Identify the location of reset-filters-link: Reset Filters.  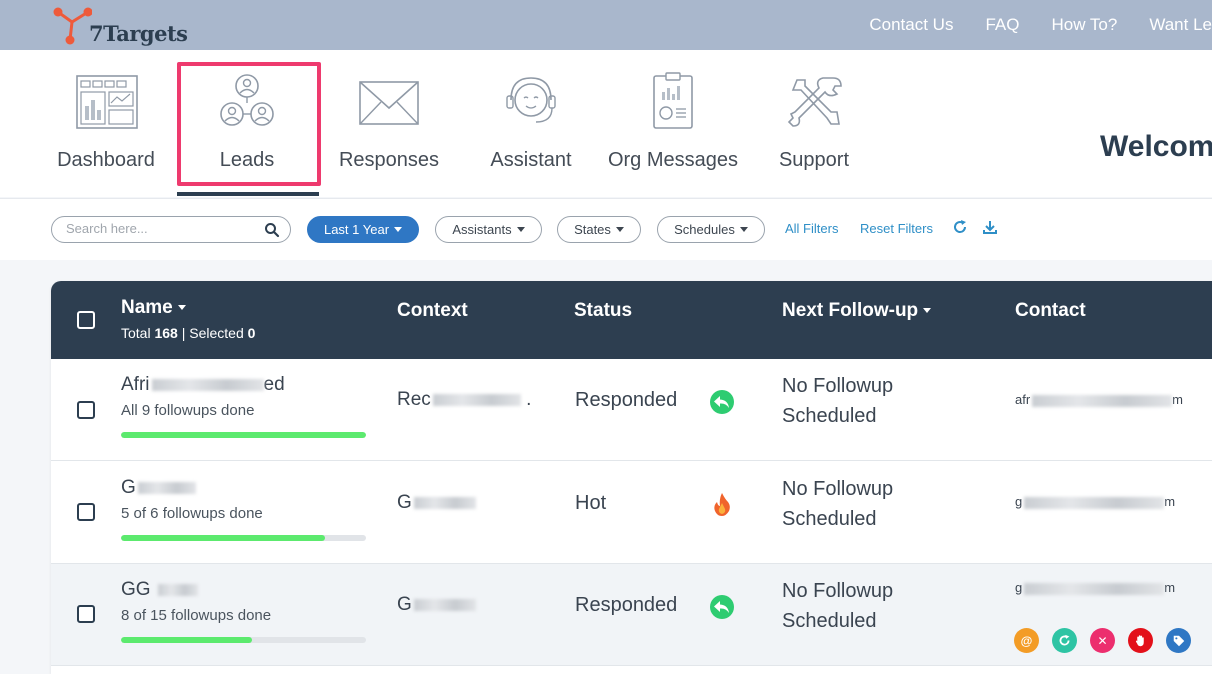
(896, 228).